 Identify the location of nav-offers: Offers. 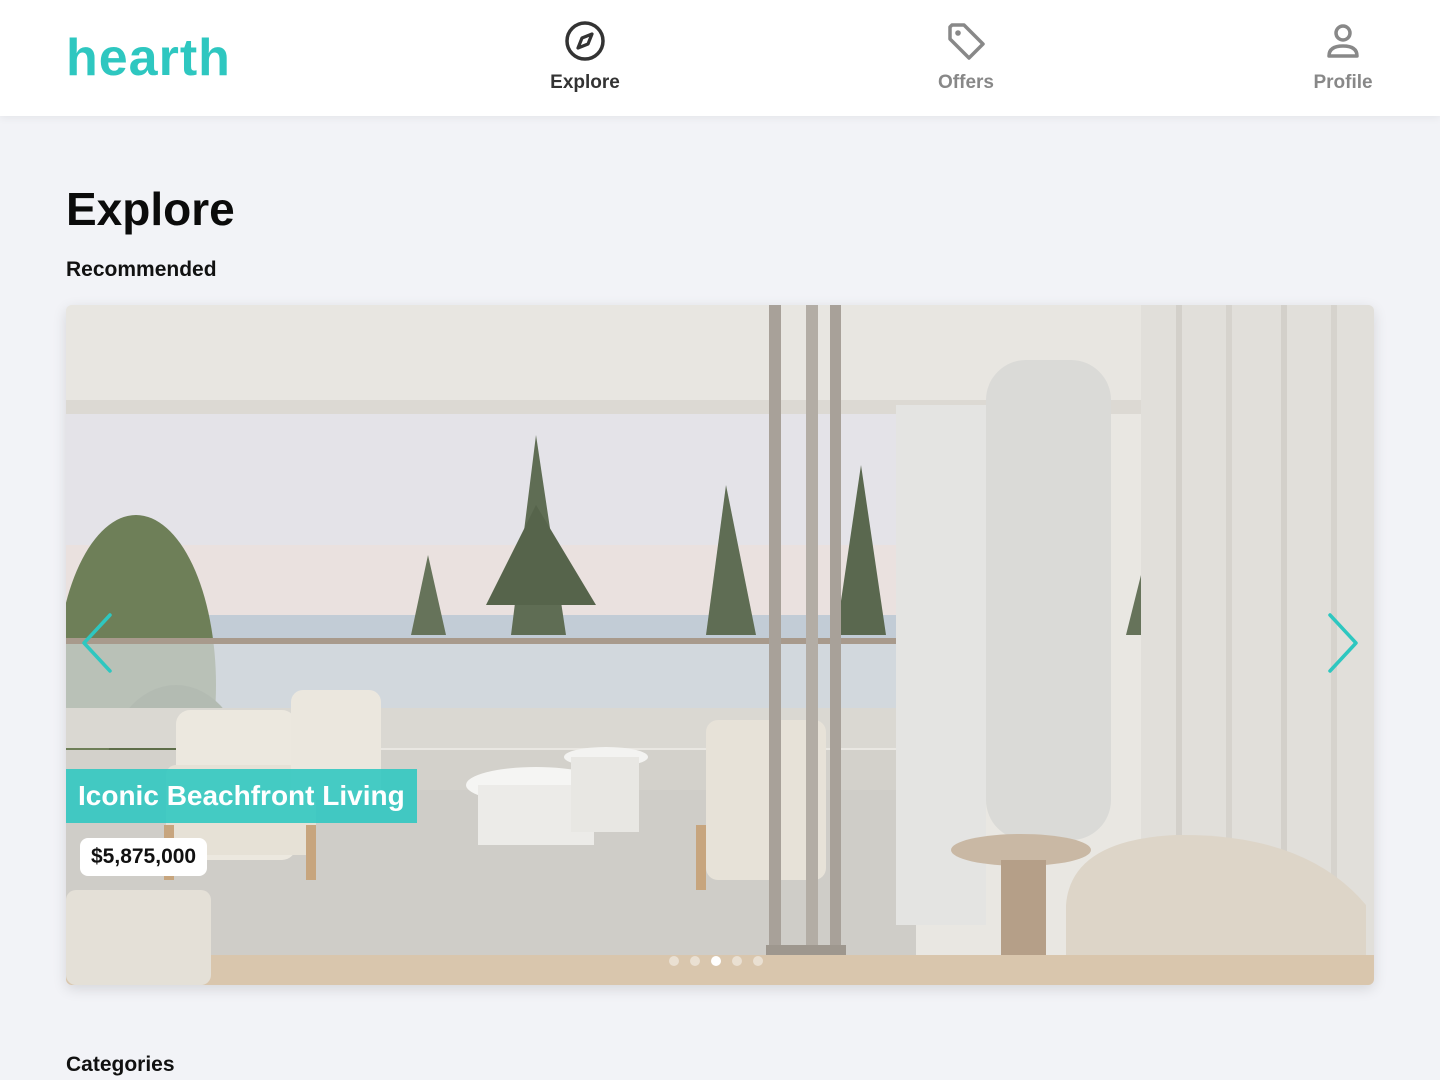
(966, 59).